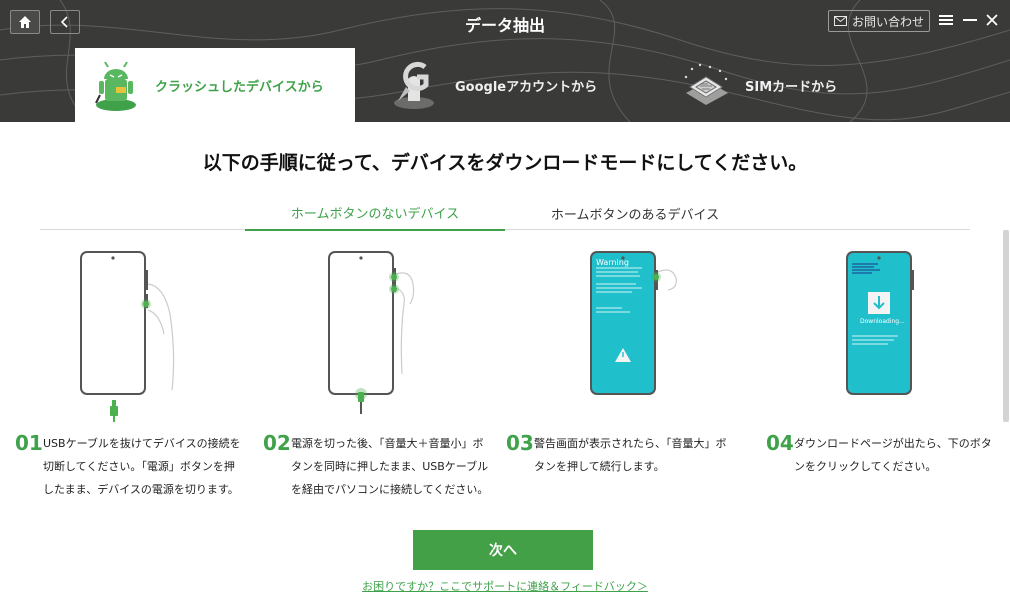 The image size is (1010, 600). I want to click on contact-button: お問い合わせ, so click(879, 21).